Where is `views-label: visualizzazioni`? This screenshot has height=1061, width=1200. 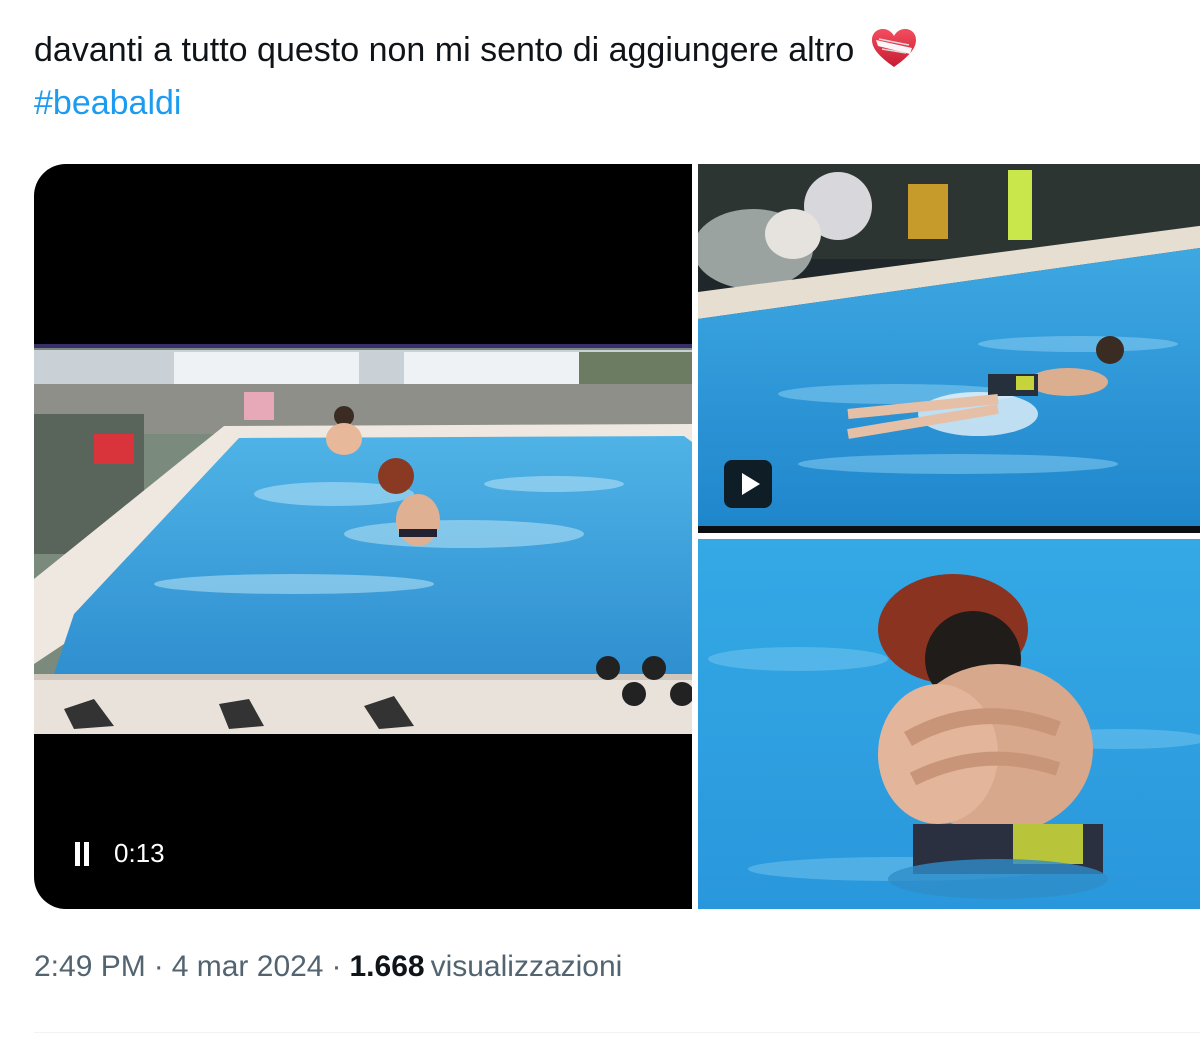 views-label: visualizzazioni is located at coordinates (526, 966).